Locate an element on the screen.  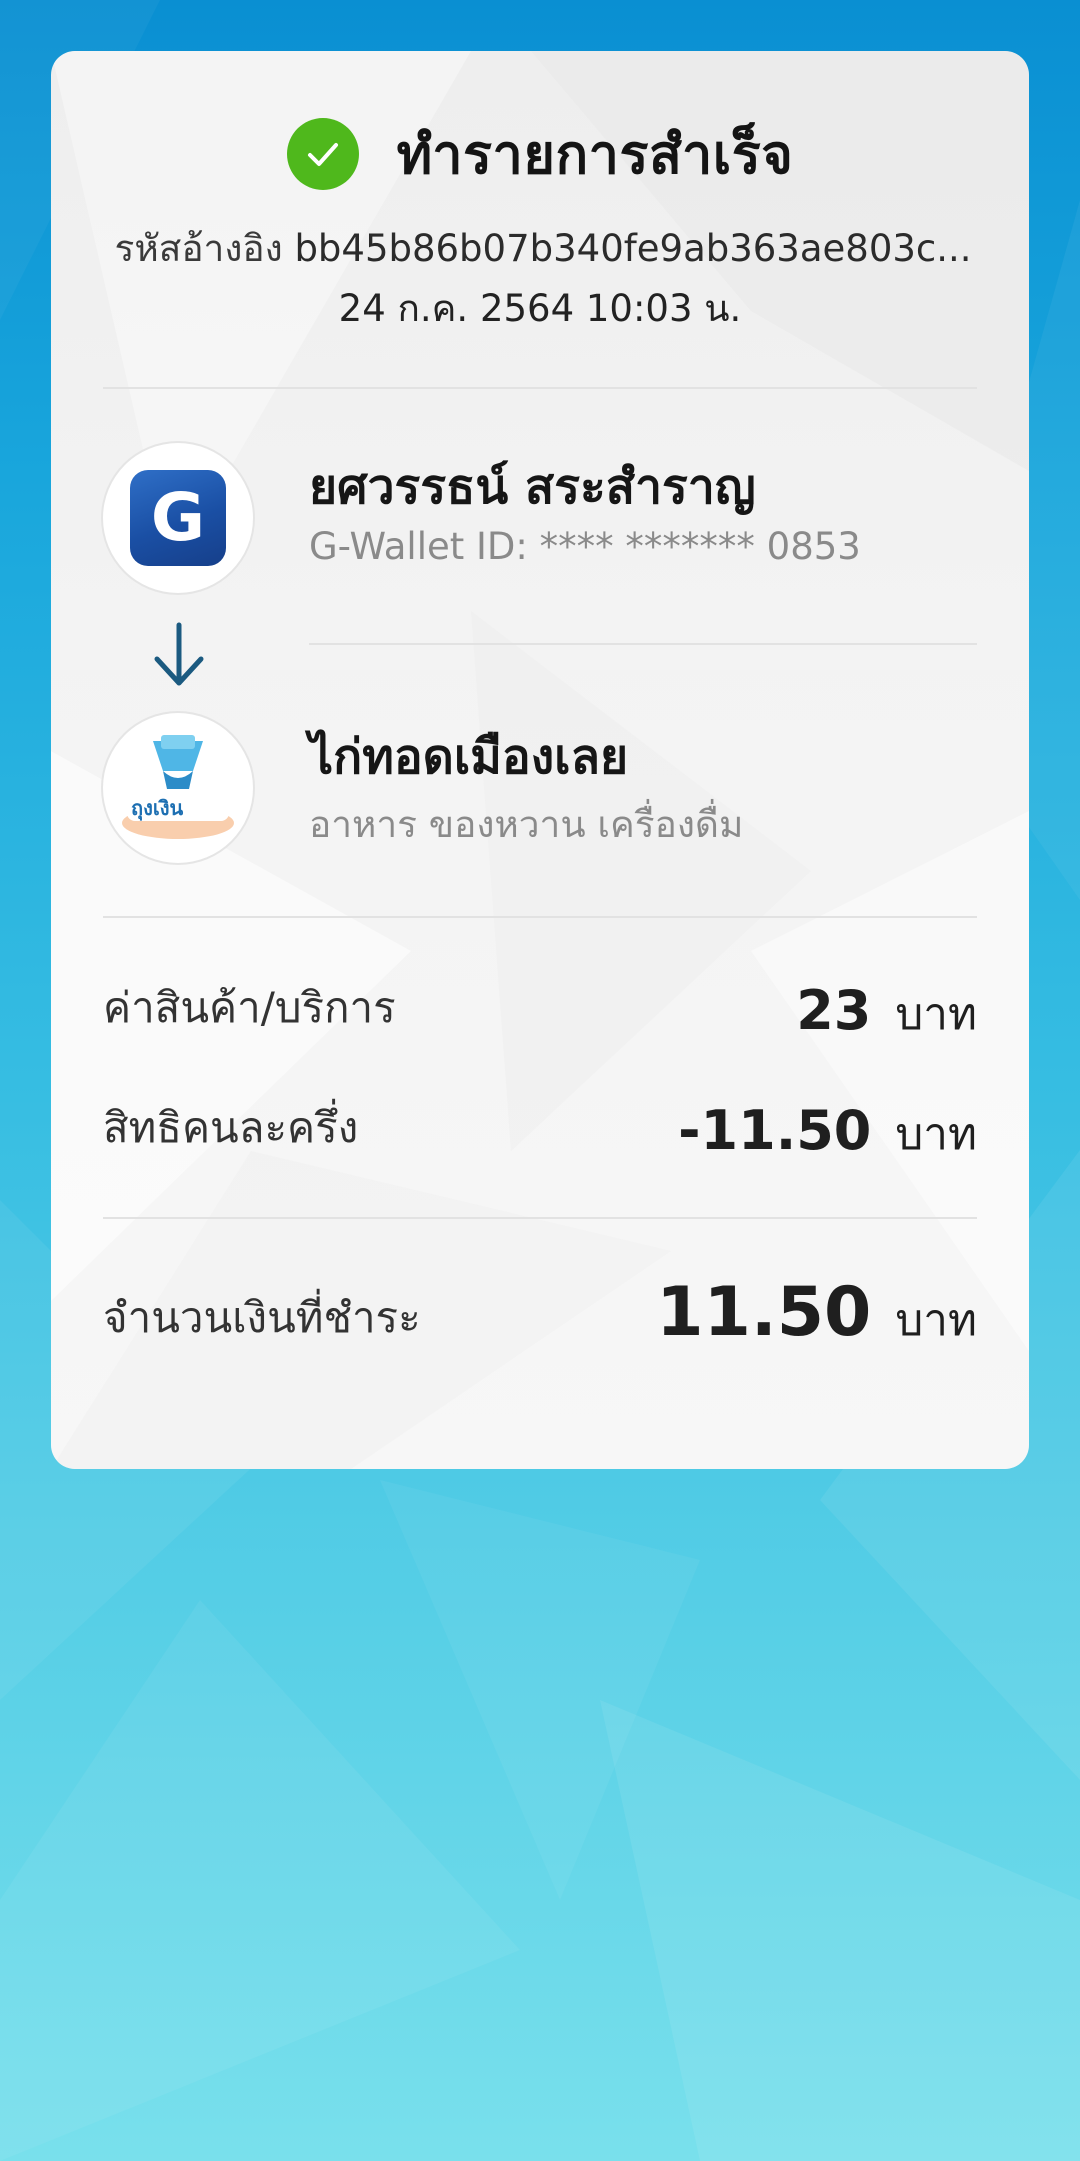
gwallet-logo-icon: G is located at coordinates (178, 518).